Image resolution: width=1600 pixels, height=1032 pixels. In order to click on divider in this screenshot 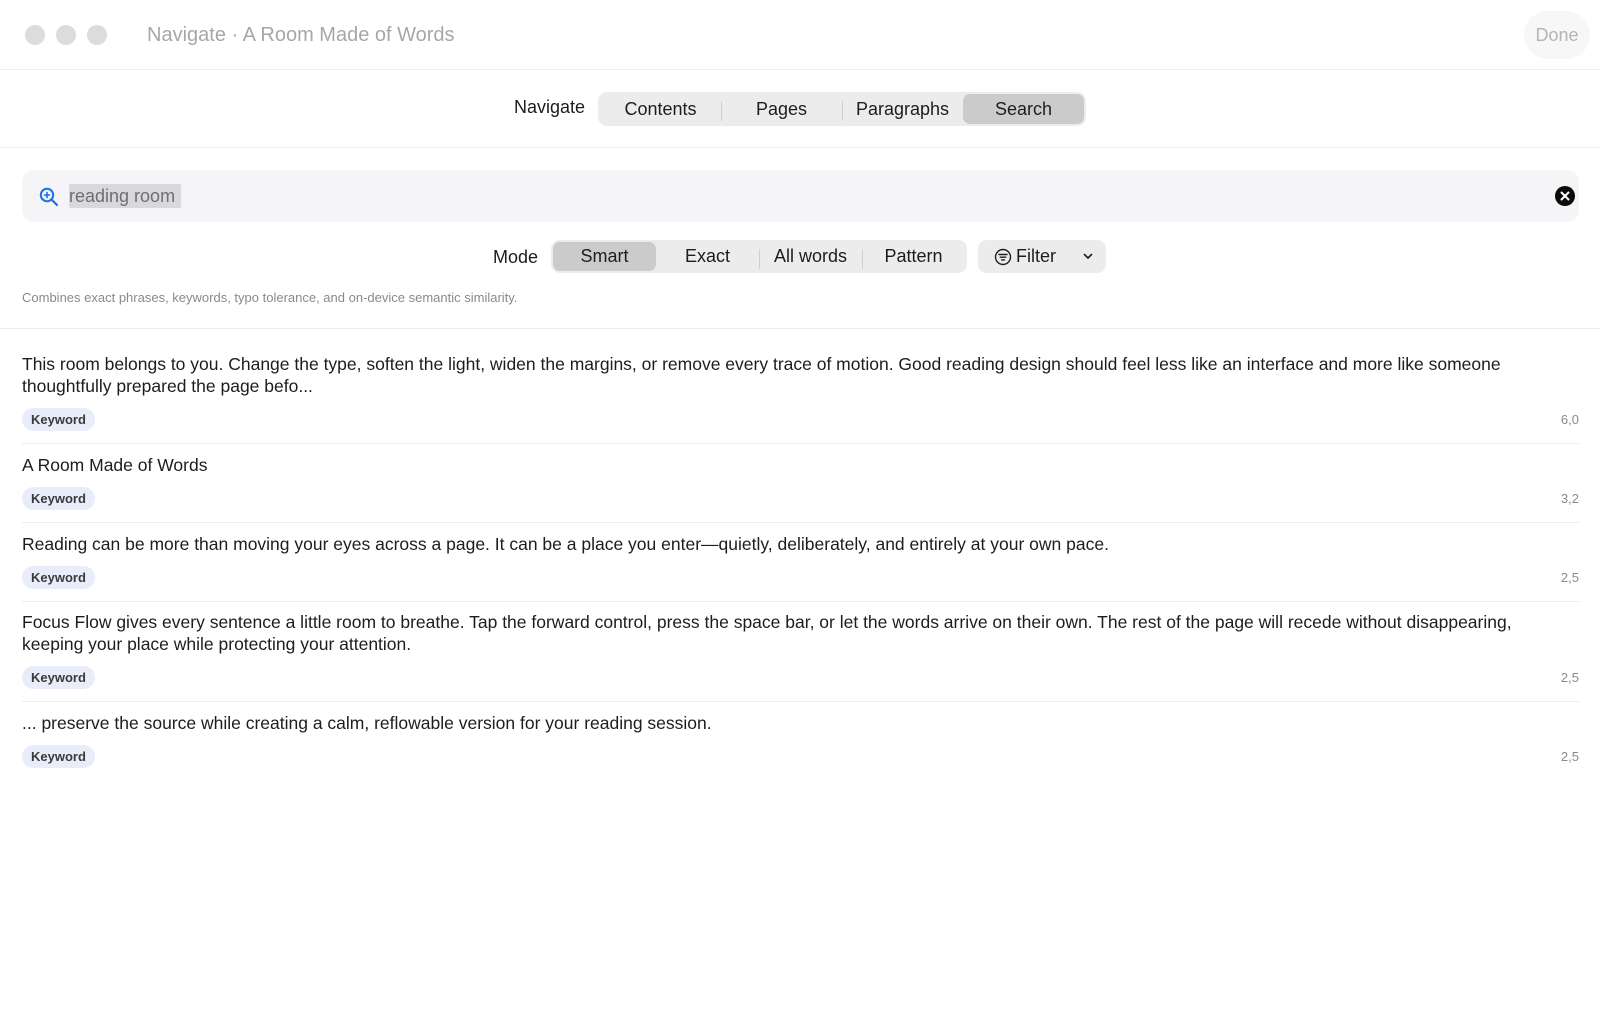, I will do `click(800, 328)`.